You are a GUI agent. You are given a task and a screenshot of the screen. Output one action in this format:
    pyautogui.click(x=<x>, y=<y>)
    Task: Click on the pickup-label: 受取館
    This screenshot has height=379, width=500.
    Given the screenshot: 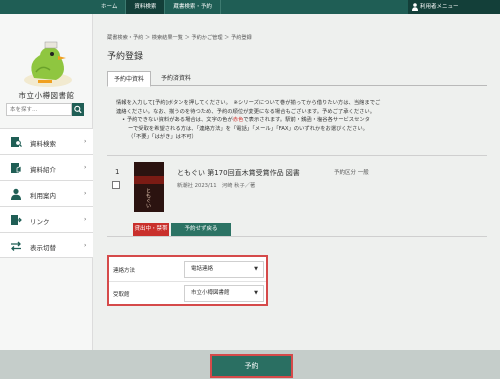 What is the action you would take?
    pyautogui.click(x=121, y=295)
    